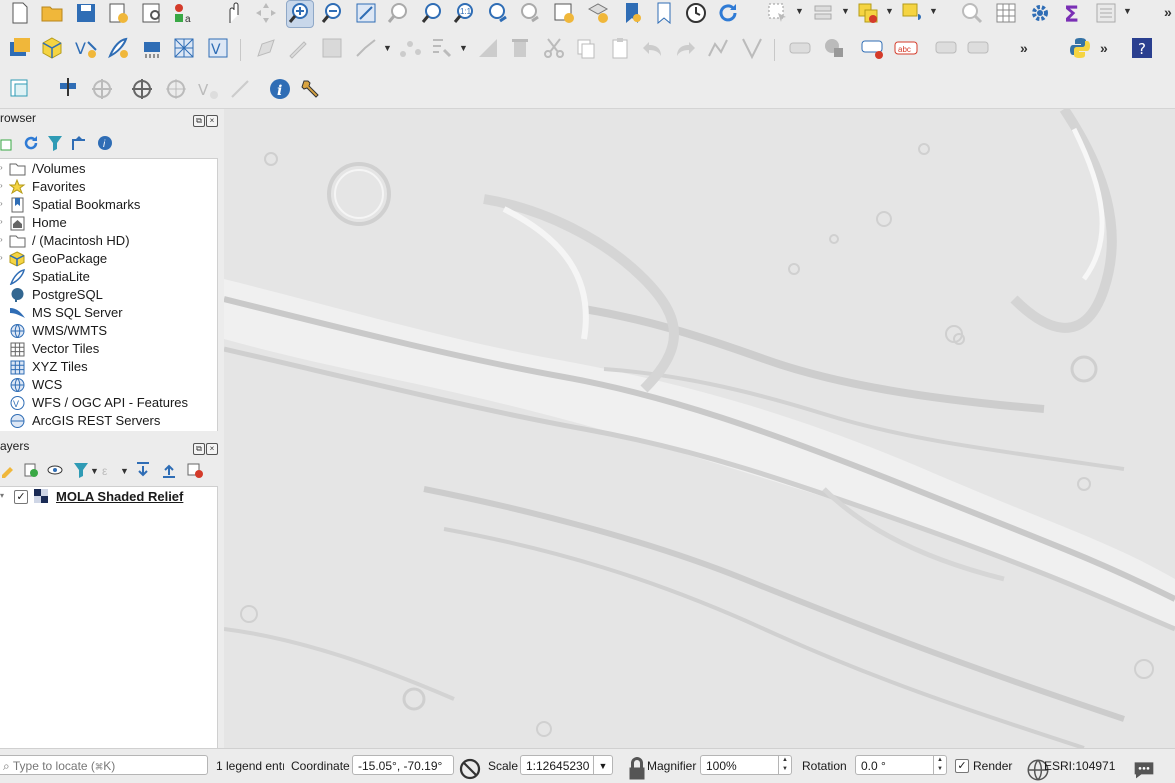 This screenshot has height=783, width=1175. Describe the element at coordinates (469, 768) in the screenshot. I see `extents-toggle-icon` at that location.